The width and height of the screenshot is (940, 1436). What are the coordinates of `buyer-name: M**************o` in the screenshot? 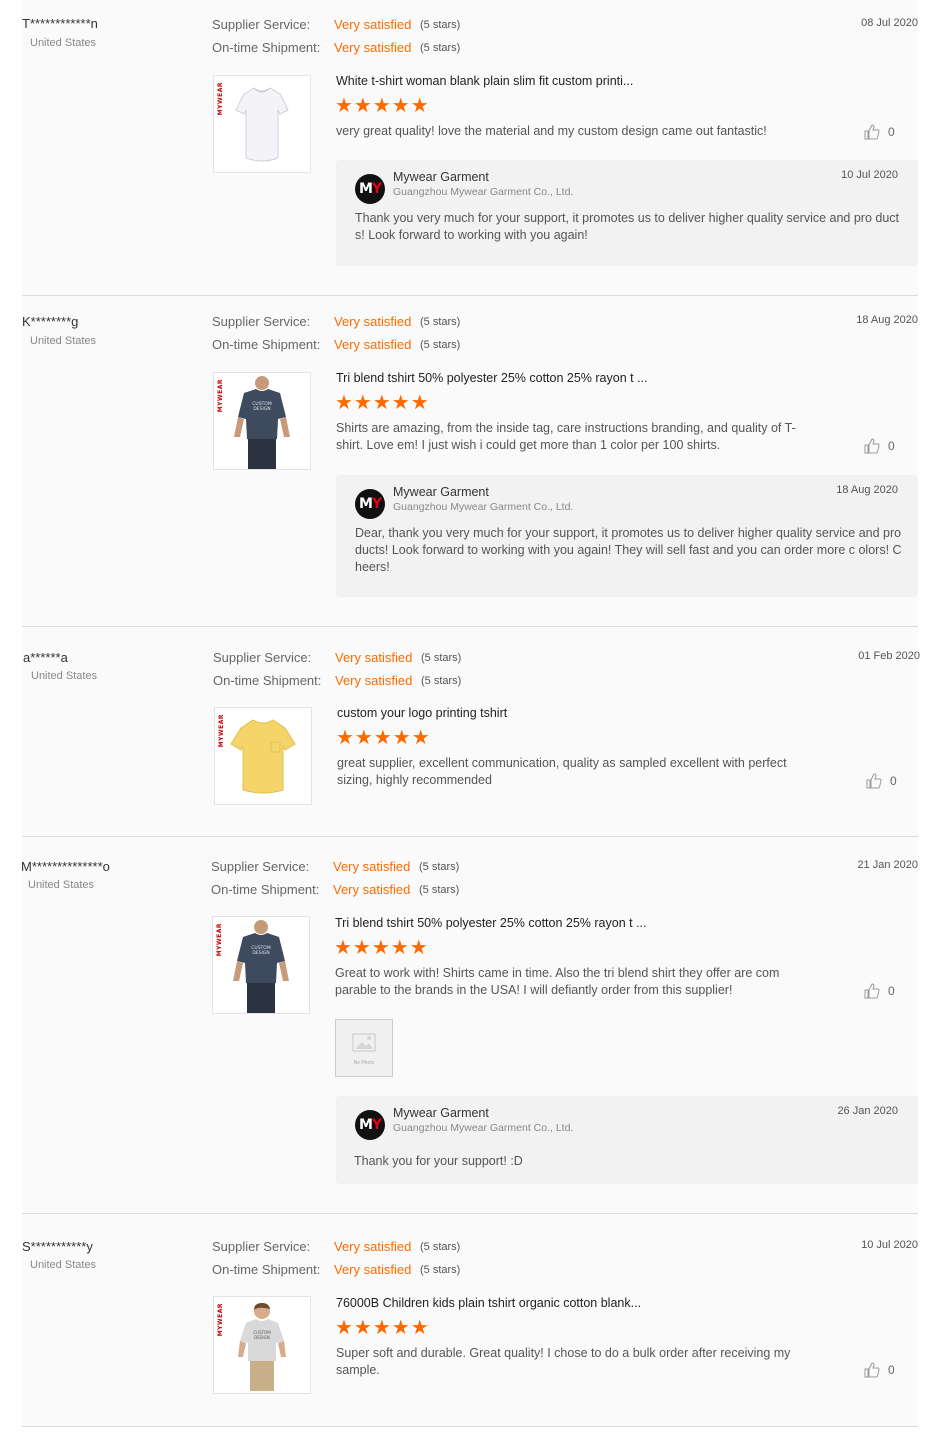 It's located at (65, 866).